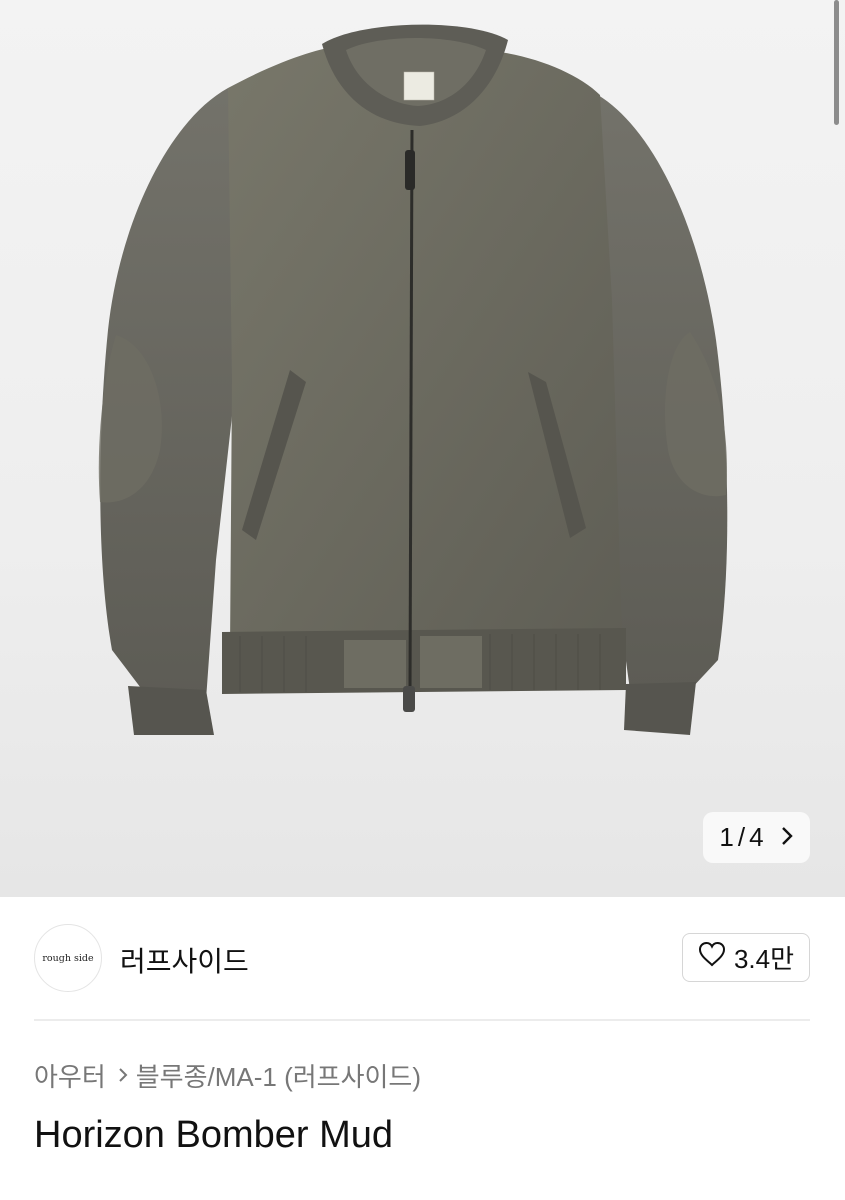 Image resolution: width=845 pixels, height=1200 pixels. I want to click on brand-logo: rough side, so click(68, 958).